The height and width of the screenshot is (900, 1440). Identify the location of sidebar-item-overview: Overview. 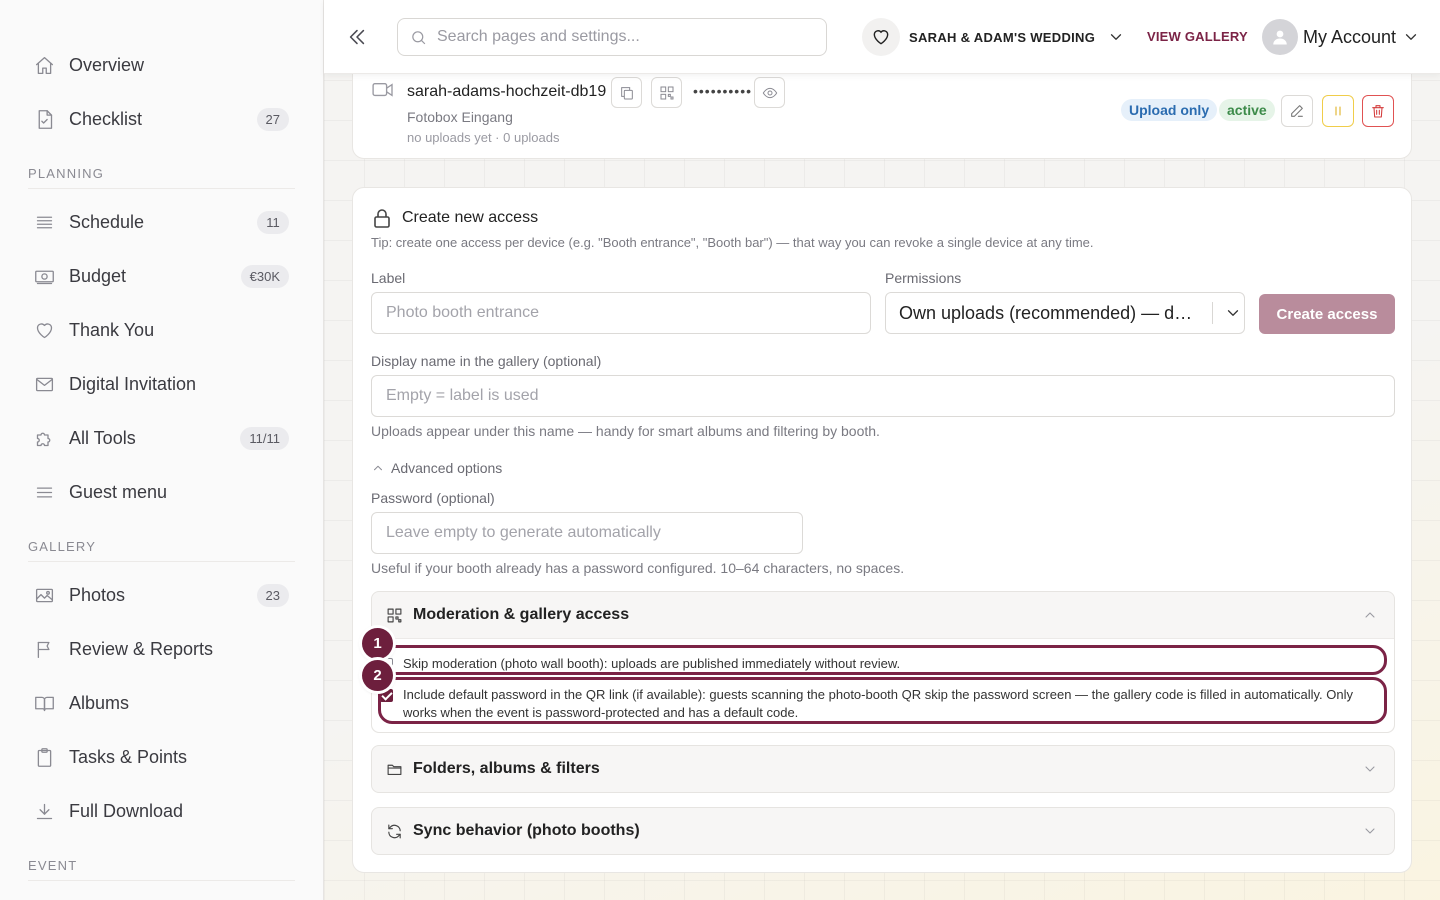
(161, 65).